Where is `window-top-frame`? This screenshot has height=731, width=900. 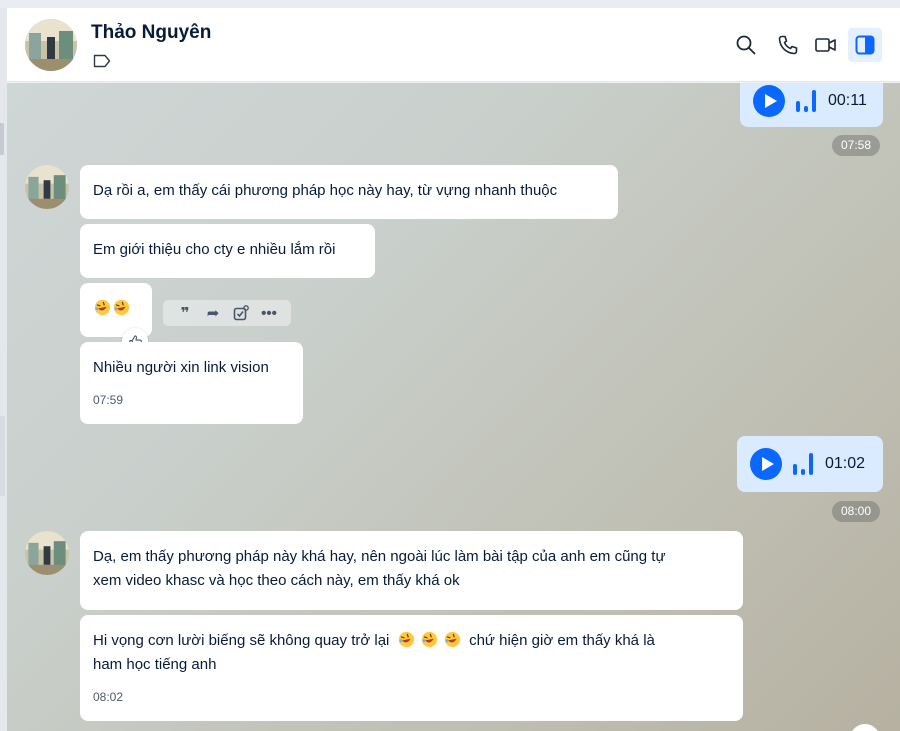
window-top-frame is located at coordinates (450, 4).